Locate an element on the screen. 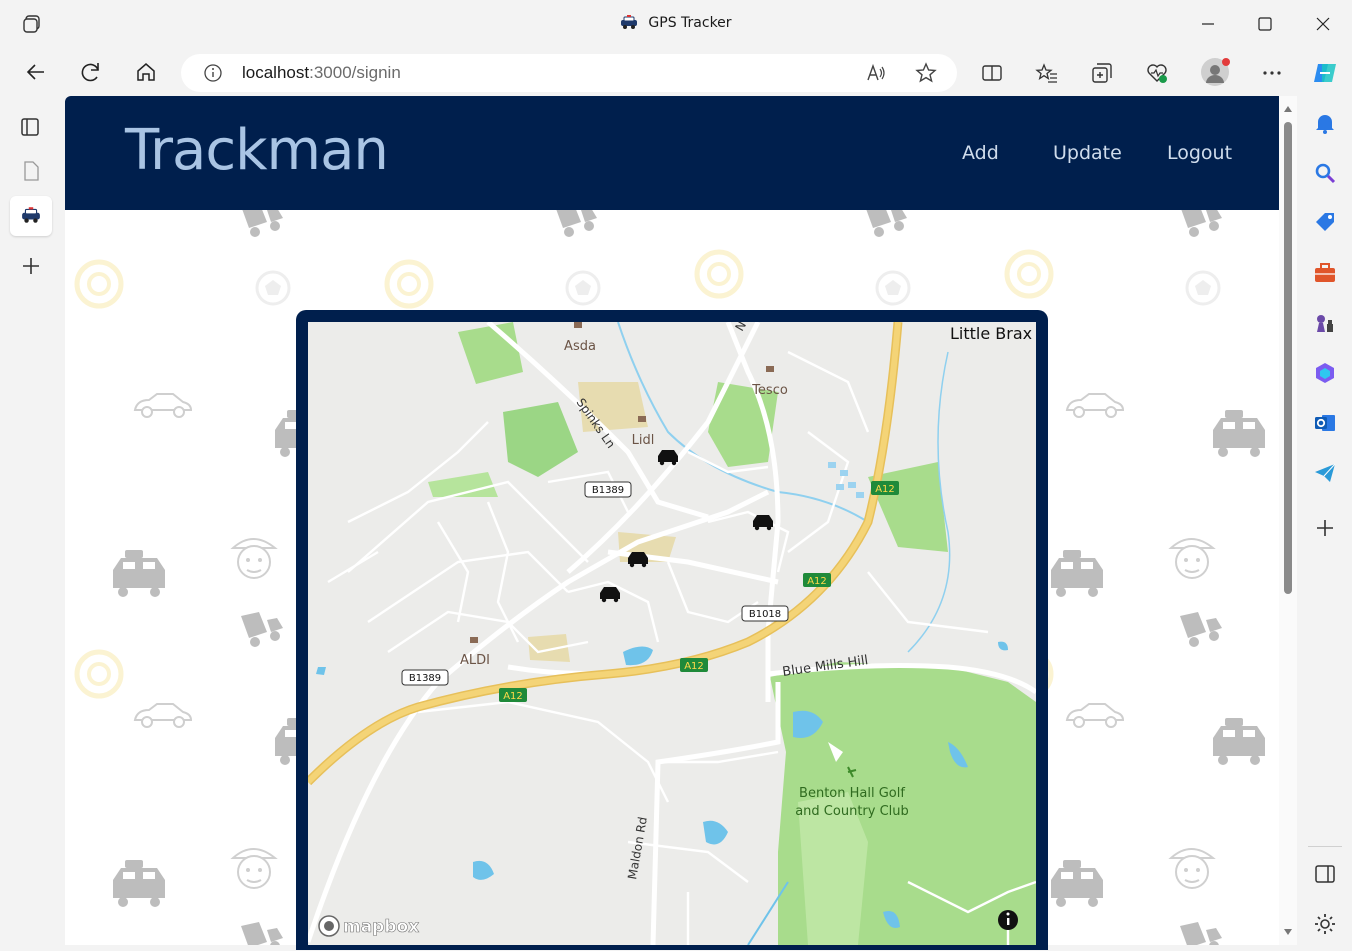  police-car-tab-icon is located at coordinates (31, 215).